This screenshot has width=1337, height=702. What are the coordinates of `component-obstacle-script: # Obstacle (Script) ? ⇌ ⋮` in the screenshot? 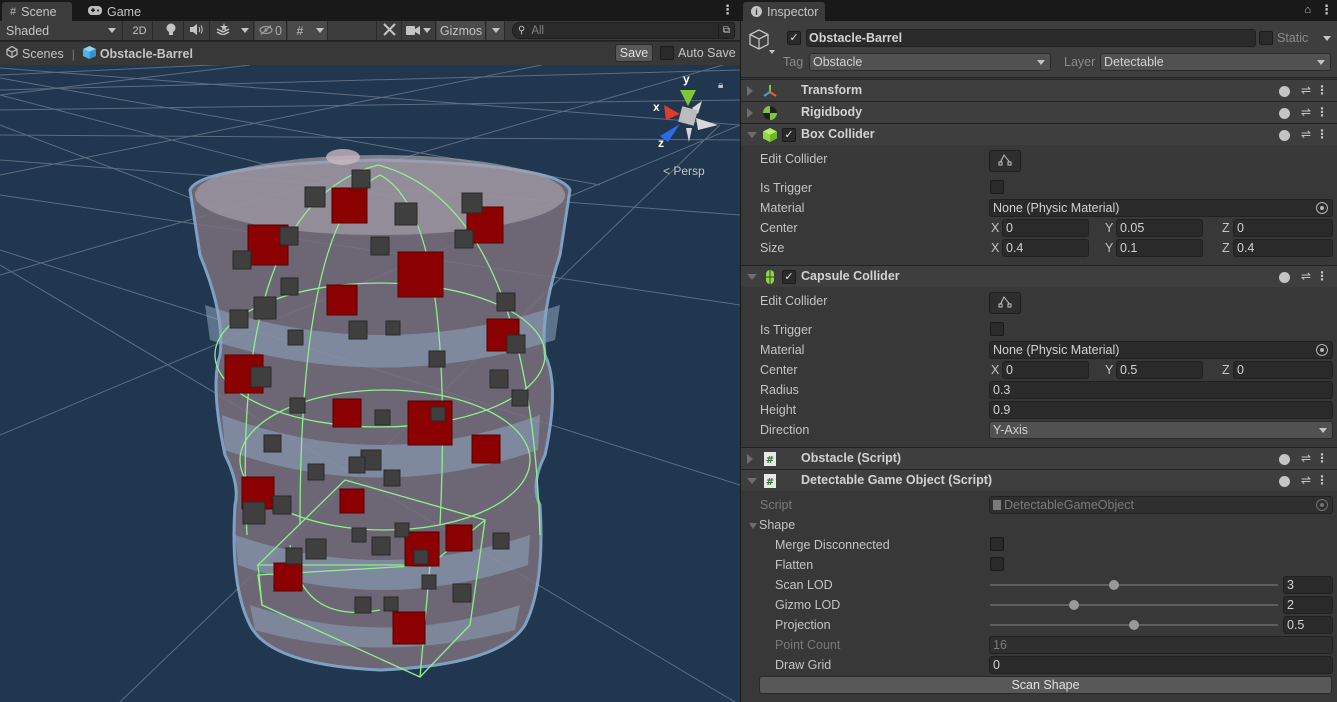 It's located at (1039, 458).